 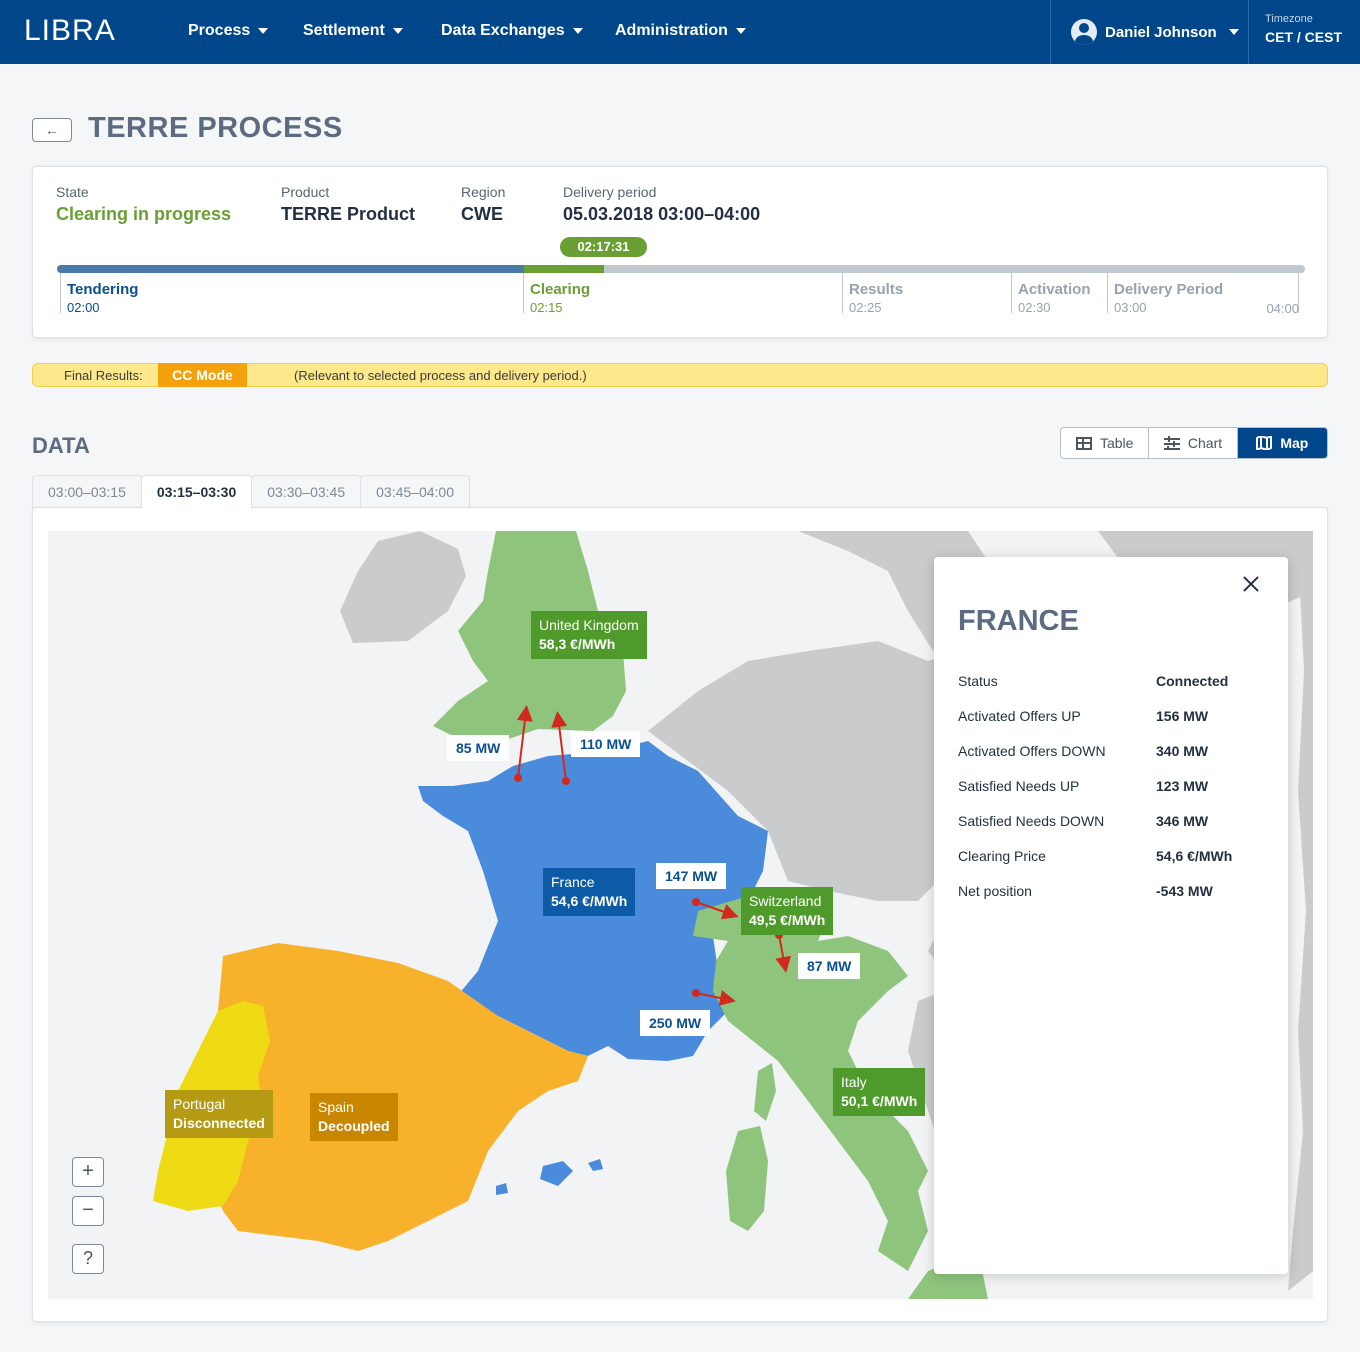 What do you see at coordinates (978, 681) in the screenshot?
I see `detail-key: Status` at bounding box center [978, 681].